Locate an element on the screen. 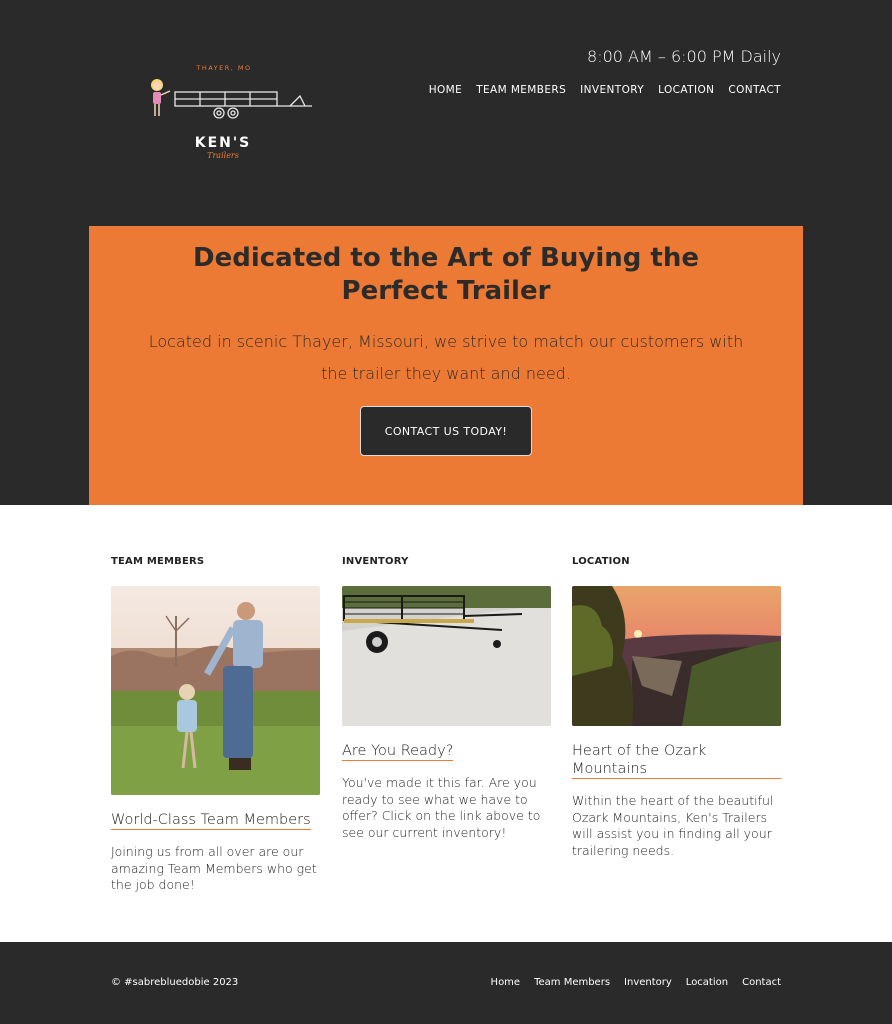  kens-trailers-logo: THAYER, MO KEN'S Trailers is located at coordinates (230, 113).